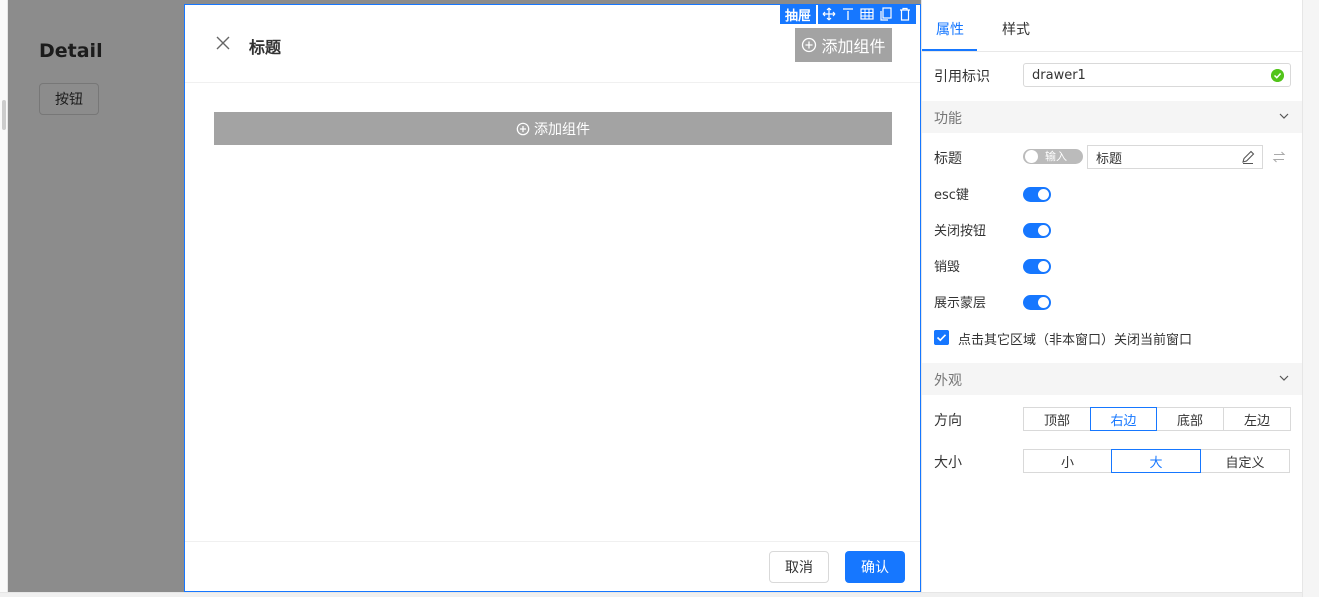 The image size is (1319, 597). I want to click on body-add-label: 添加组件, so click(562, 129).